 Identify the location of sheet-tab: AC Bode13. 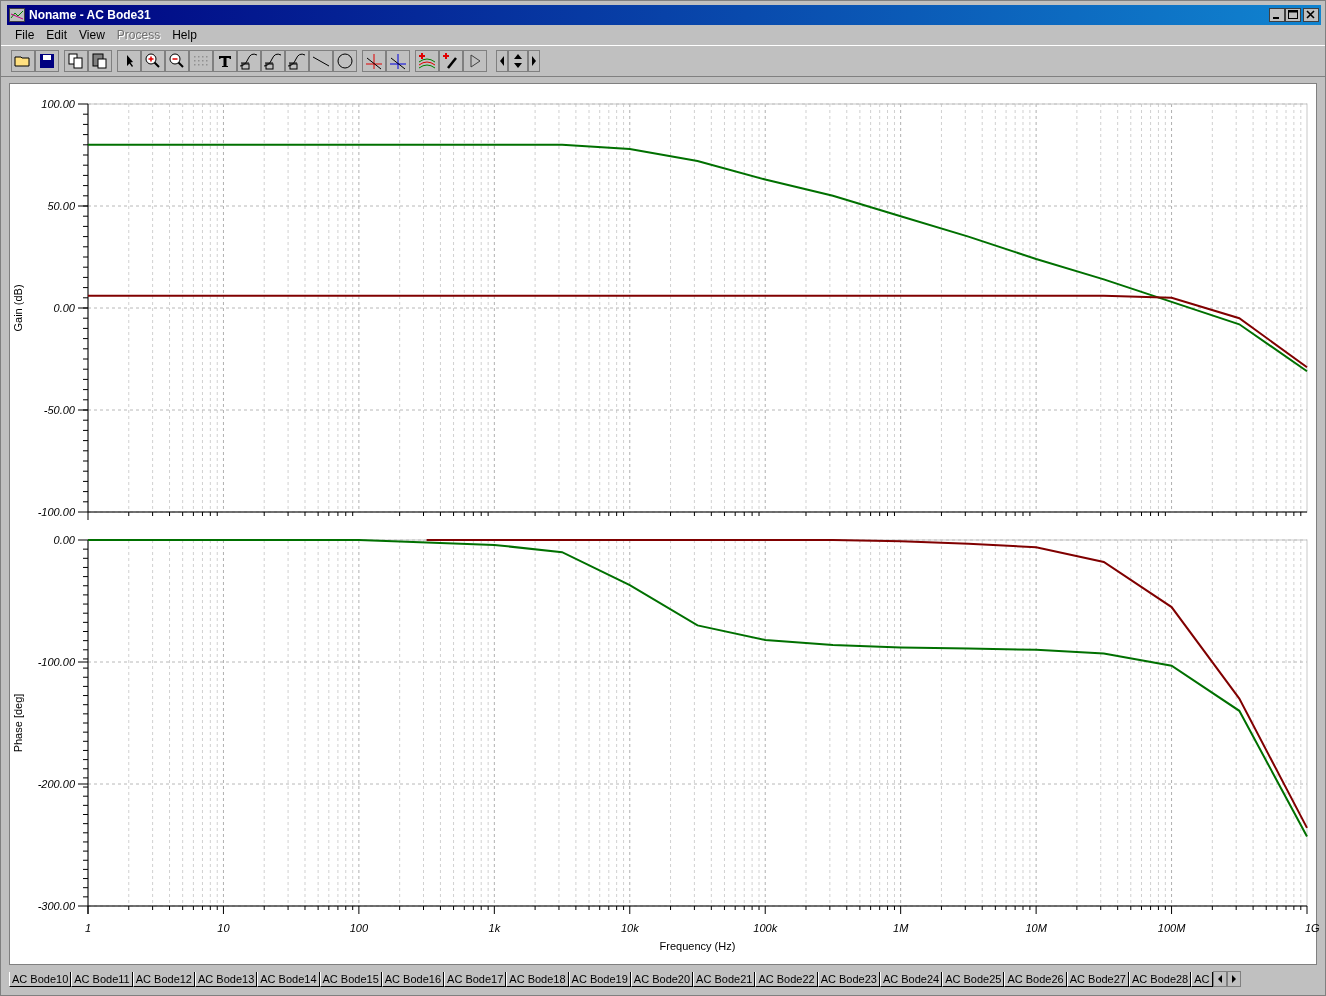
(226, 979).